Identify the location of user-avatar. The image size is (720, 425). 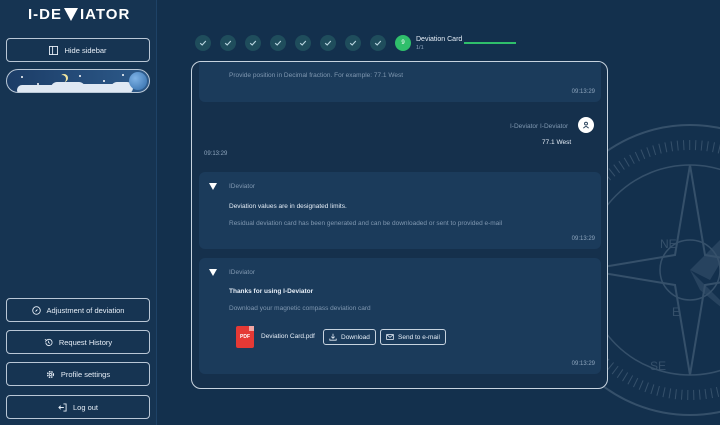
(586, 125).